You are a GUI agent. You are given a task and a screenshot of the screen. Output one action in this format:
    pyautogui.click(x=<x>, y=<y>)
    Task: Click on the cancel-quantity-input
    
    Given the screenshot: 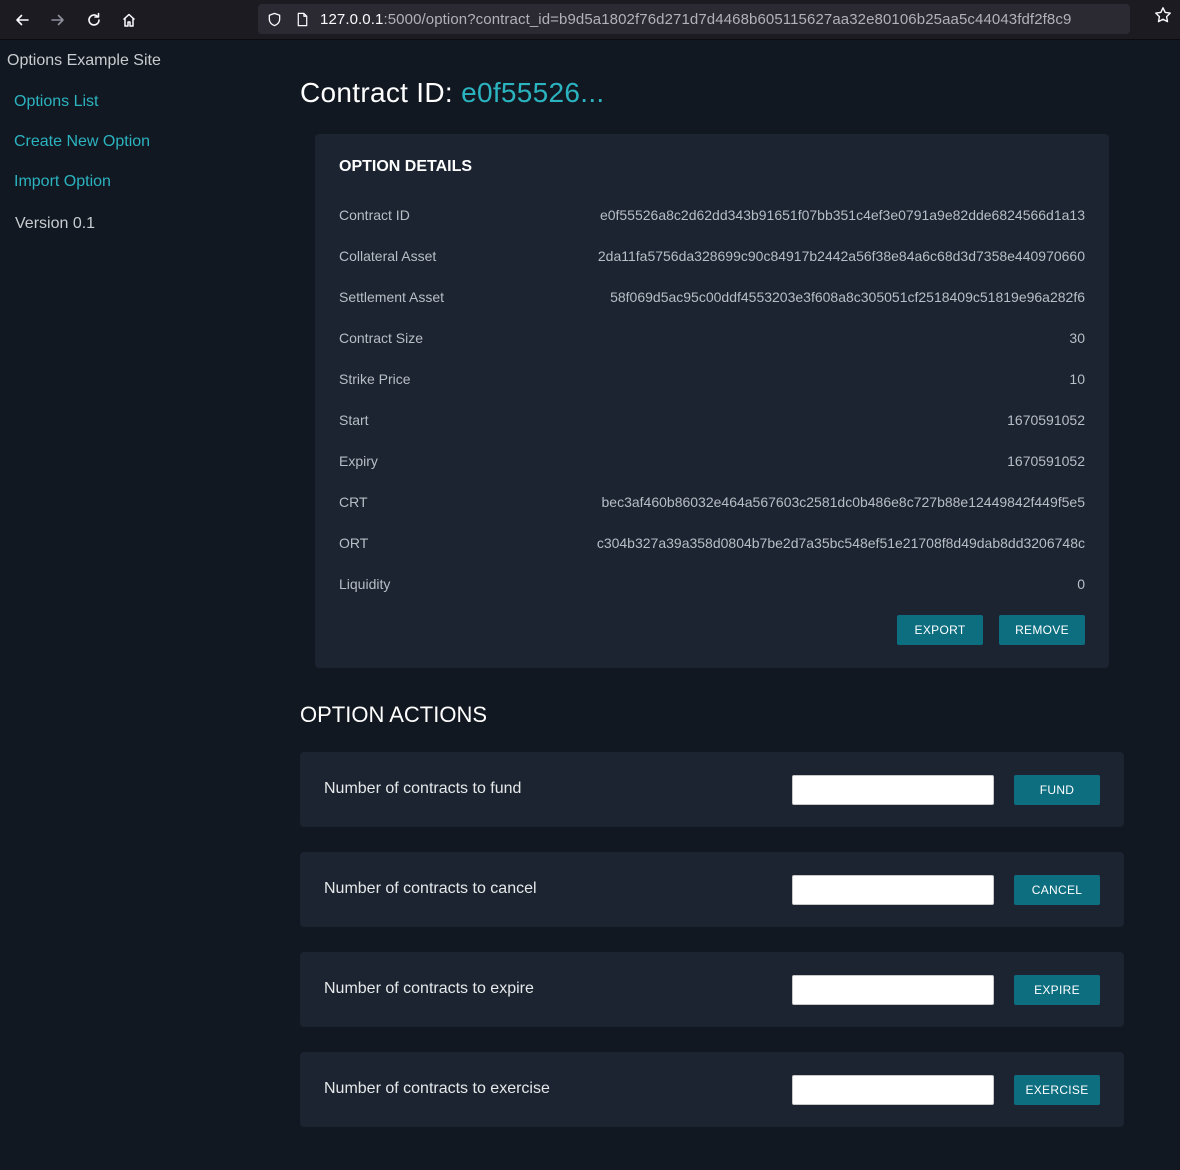 What is the action you would take?
    pyautogui.click(x=893, y=890)
    